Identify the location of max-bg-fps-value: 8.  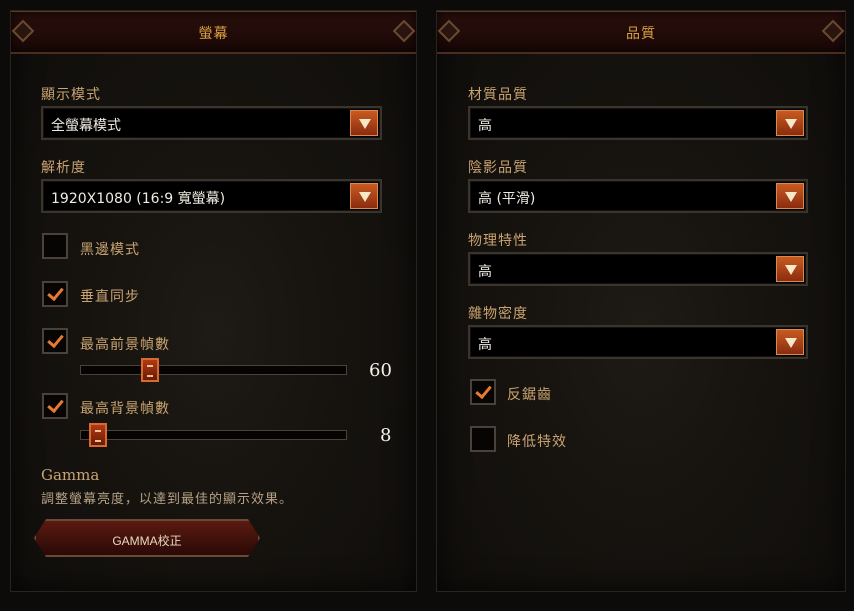
(386, 435).